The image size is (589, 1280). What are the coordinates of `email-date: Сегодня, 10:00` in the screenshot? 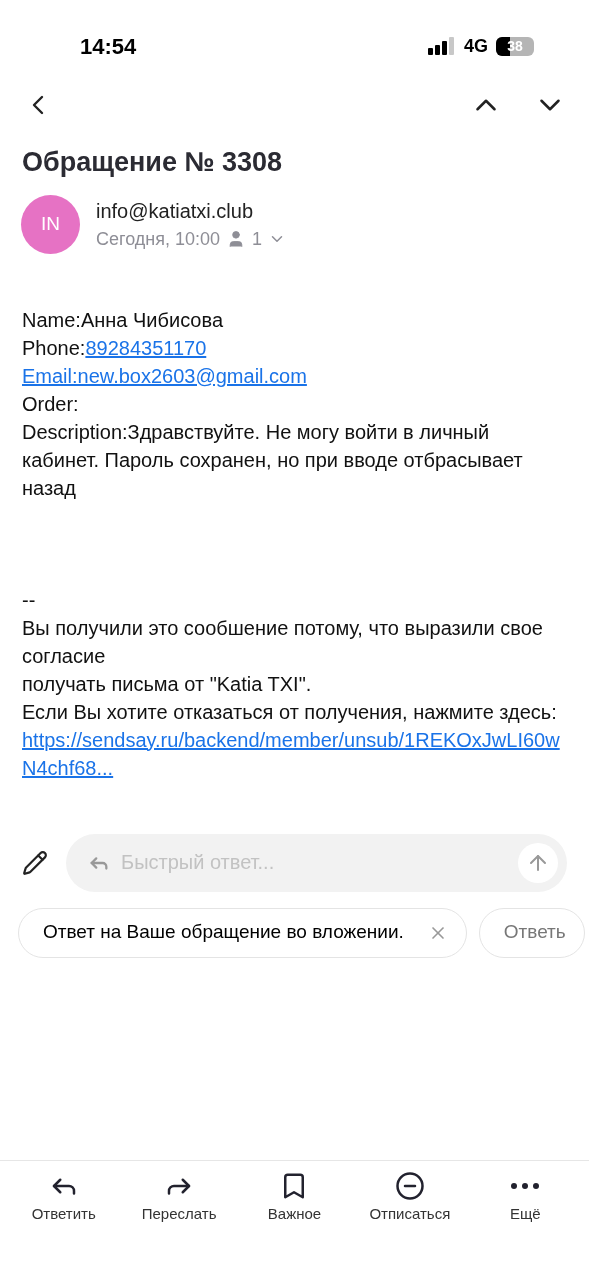 It's located at (158, 239).